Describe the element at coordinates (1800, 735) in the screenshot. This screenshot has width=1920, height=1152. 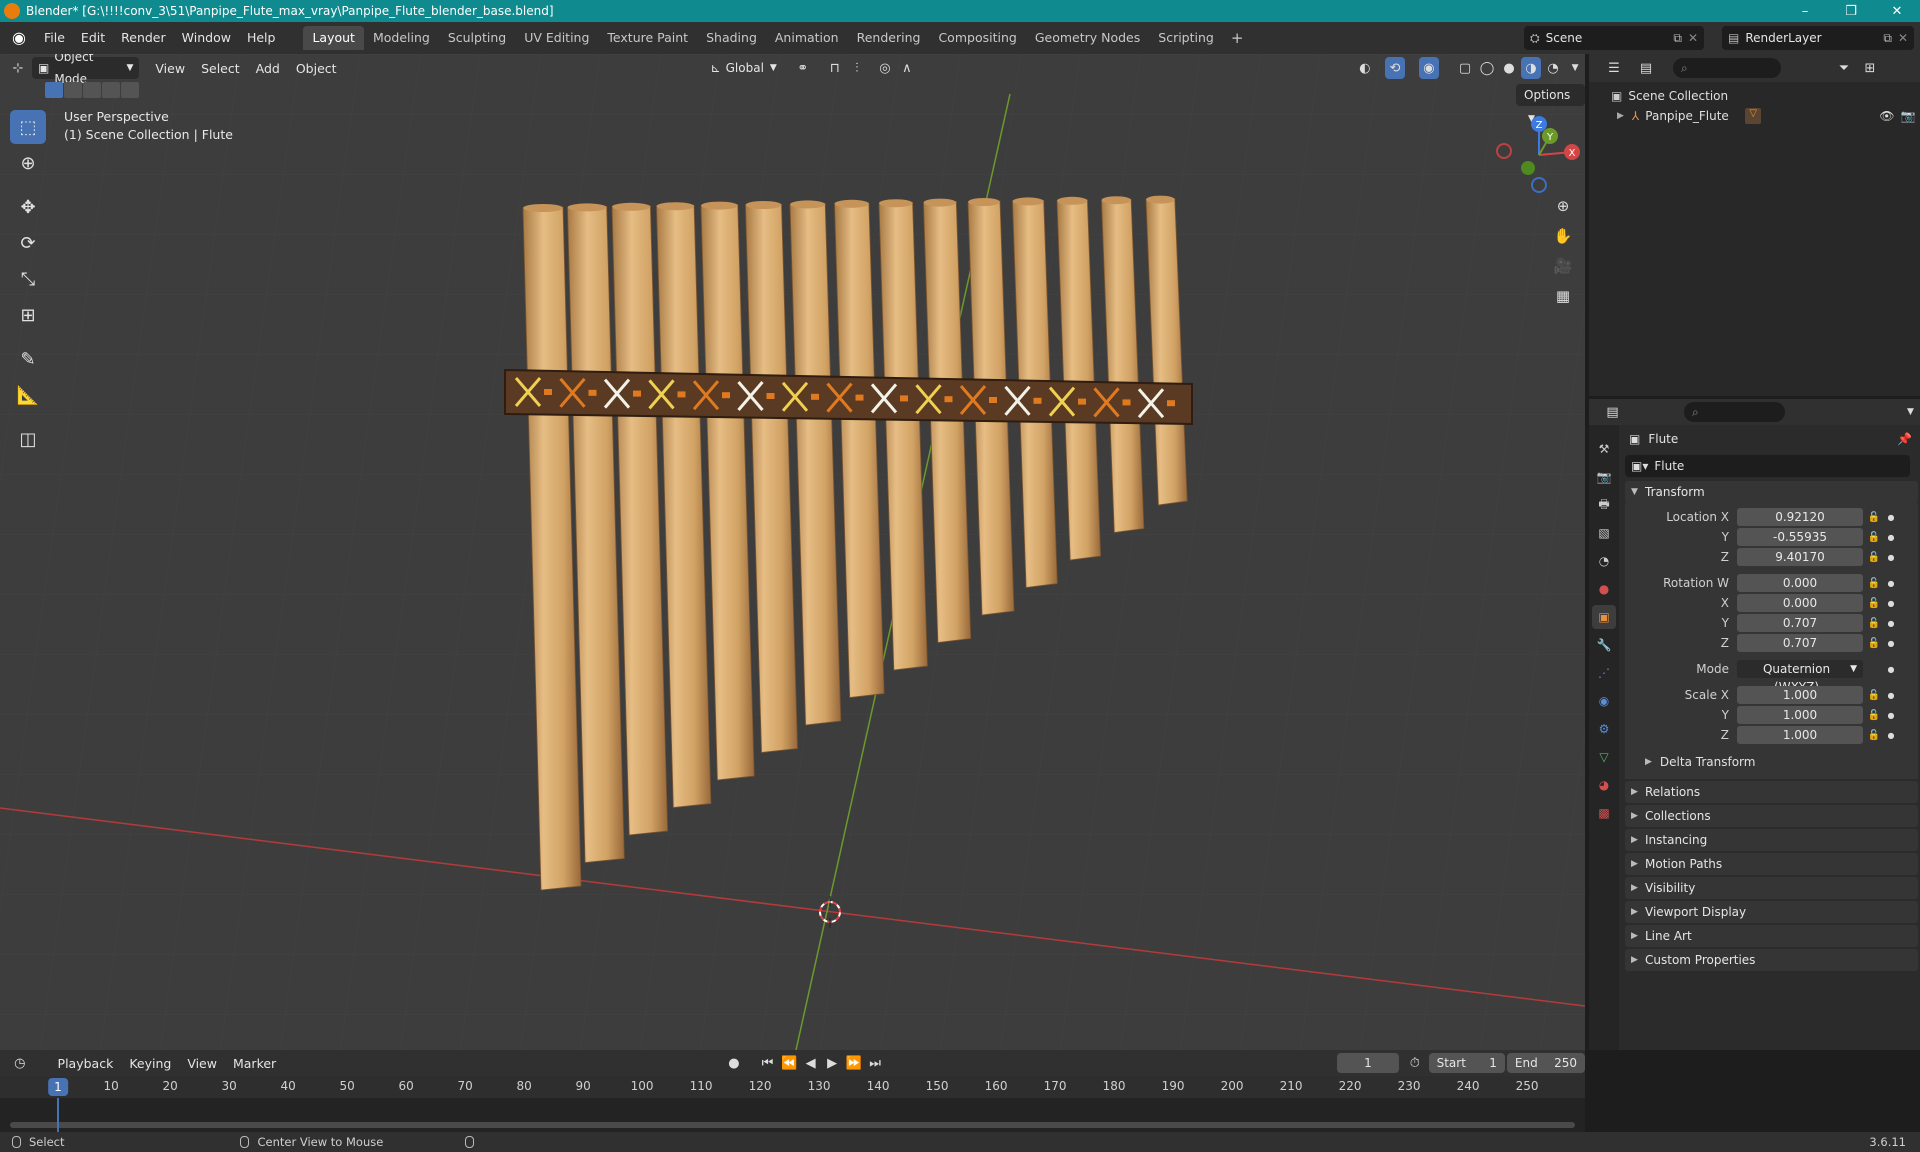
I see `scale-z-field: 1.000` at that location.